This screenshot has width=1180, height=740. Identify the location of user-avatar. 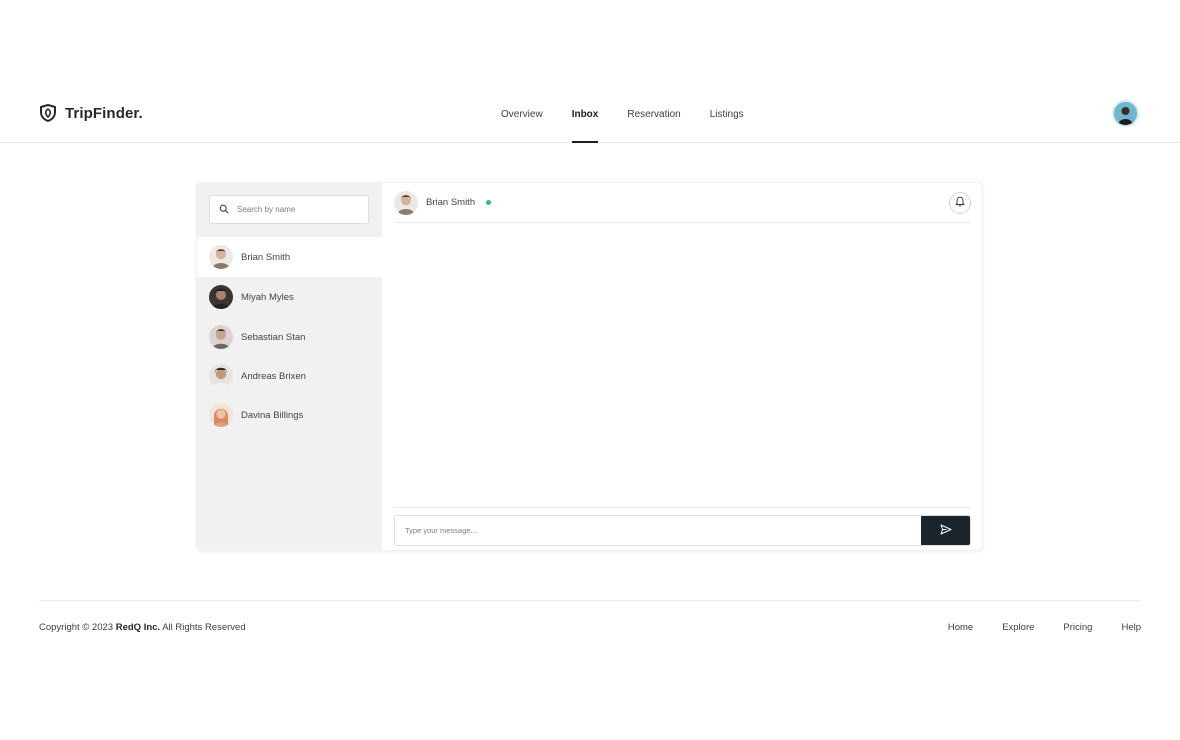
(1125, 113).